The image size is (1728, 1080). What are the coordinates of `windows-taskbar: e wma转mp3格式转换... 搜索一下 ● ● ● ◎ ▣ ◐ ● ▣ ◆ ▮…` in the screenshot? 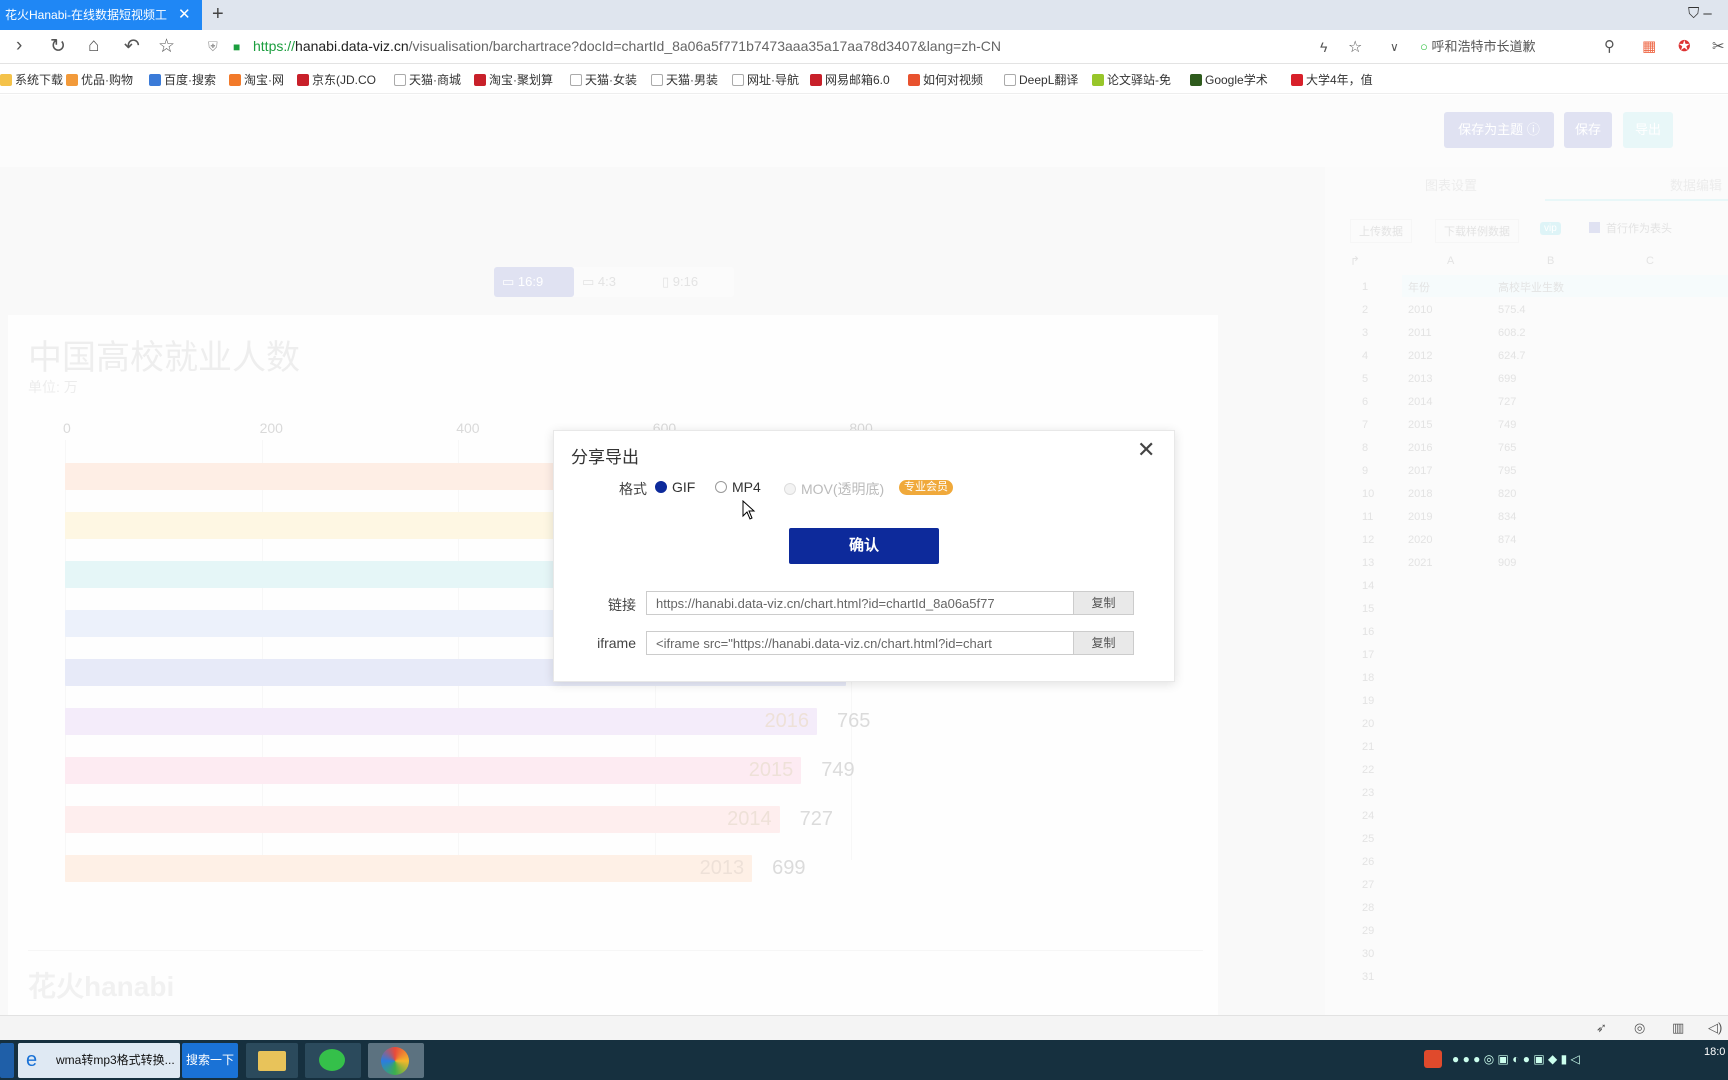 It's located at (864, 1060).